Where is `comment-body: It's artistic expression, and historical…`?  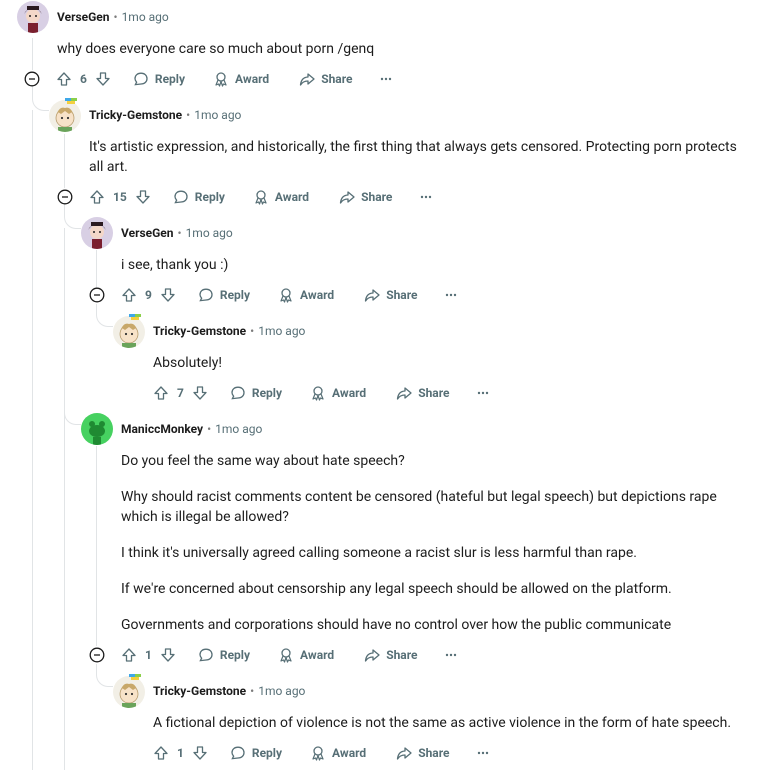 comment-body: It's artistic expression, and historical… is located at coordinates (419, 157).